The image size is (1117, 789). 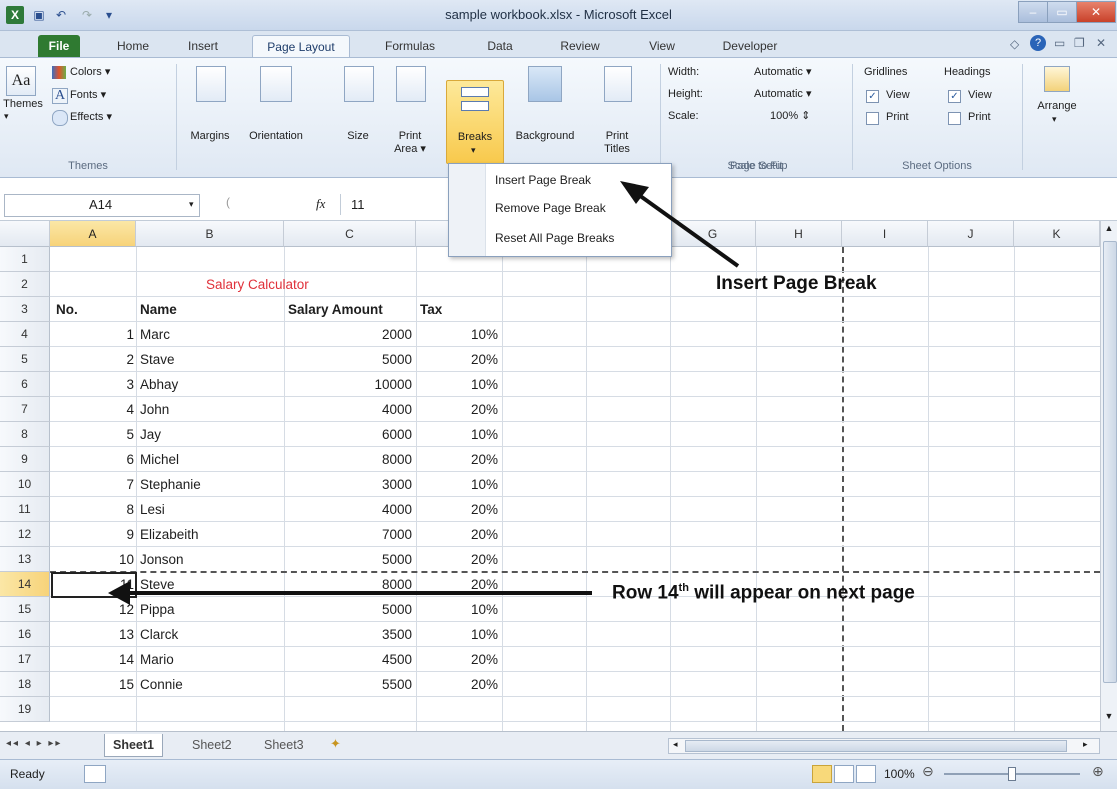 What do you see at coordinates (1109, 718) in the screenshot?
I see `scroll-down-icon: ▼` at bounding box center [1109, 718].